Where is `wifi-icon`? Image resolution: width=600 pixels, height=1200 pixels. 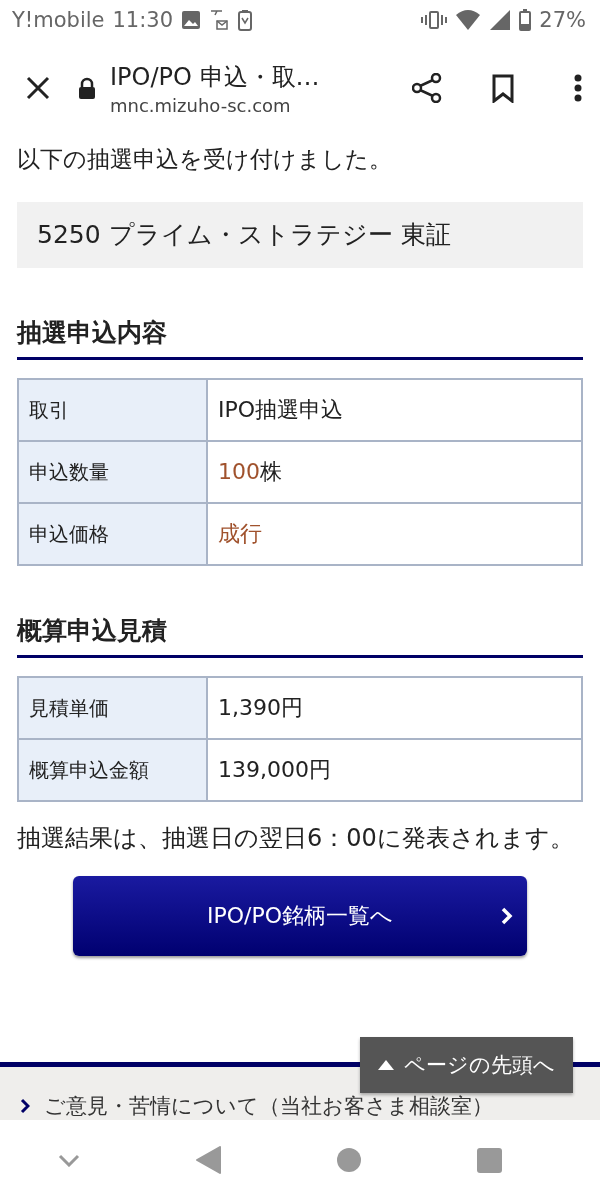
wifi-icon is located at coordinates (468, 20).